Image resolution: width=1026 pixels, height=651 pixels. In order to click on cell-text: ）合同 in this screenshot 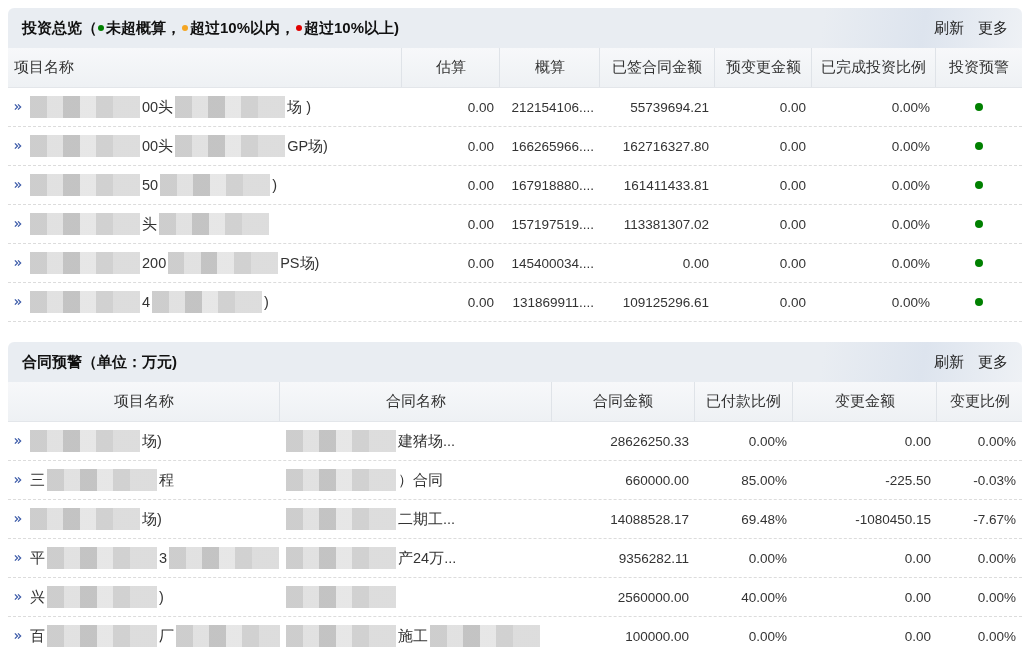, I will do `click(420, 480)`.